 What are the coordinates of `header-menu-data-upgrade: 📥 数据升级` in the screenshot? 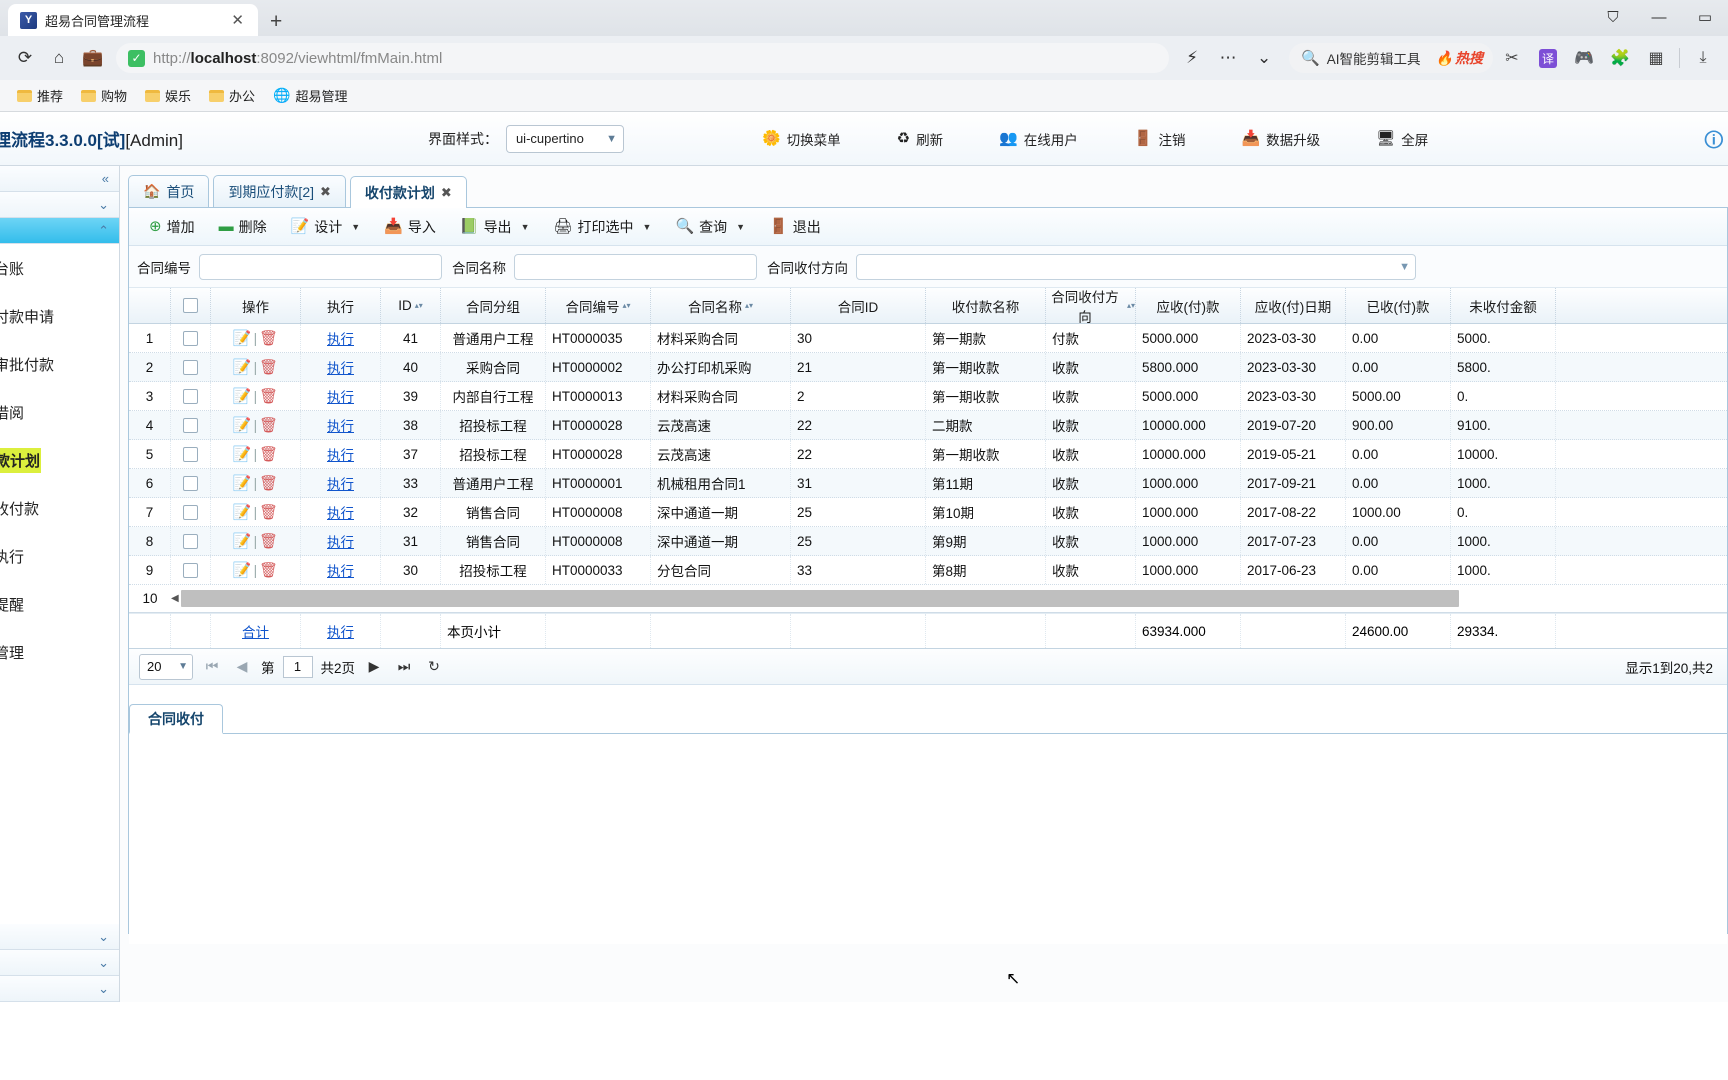 It's located at (1280, 139).